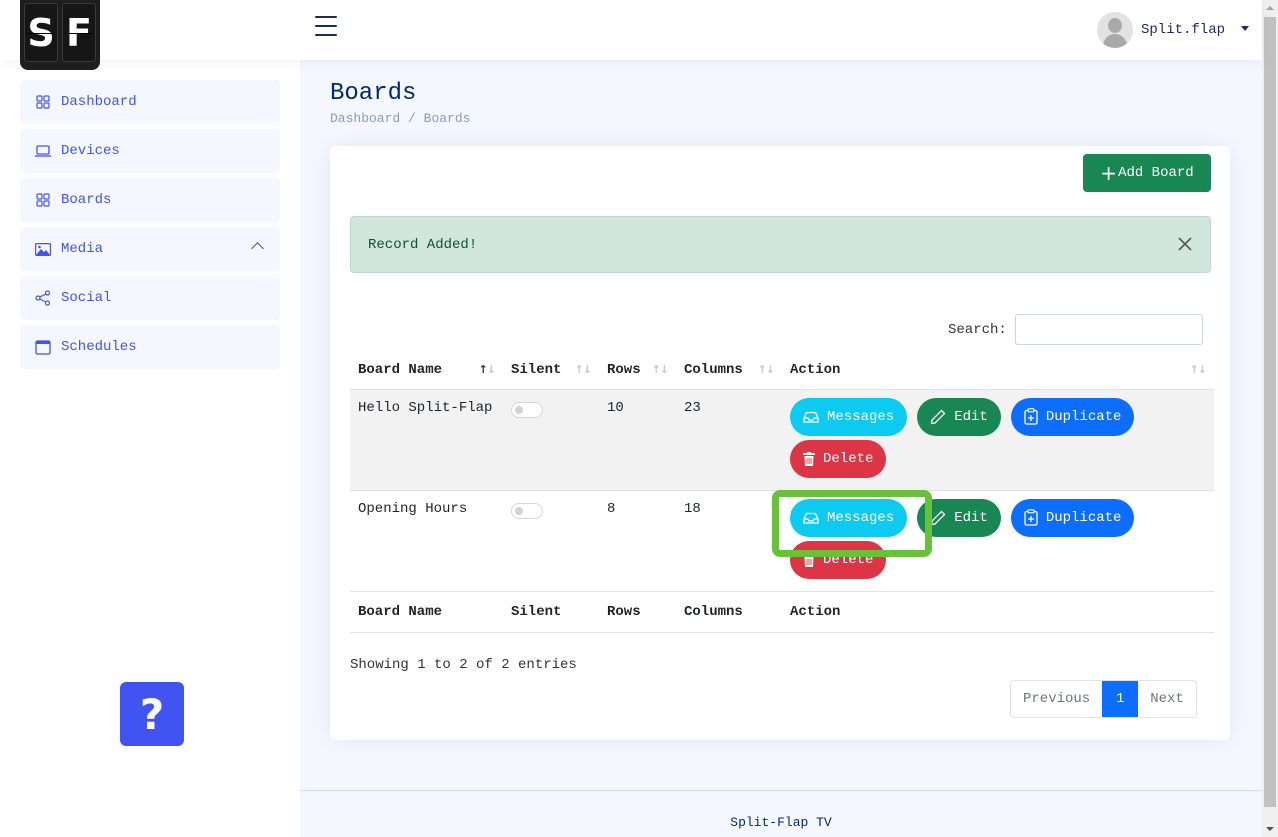 Image resolution: width=1278 pixels, height=837 pixels. Describe the element at coordinates (1056, 699) in the screenshot. I see `previous-page-button: Previous` at that location.